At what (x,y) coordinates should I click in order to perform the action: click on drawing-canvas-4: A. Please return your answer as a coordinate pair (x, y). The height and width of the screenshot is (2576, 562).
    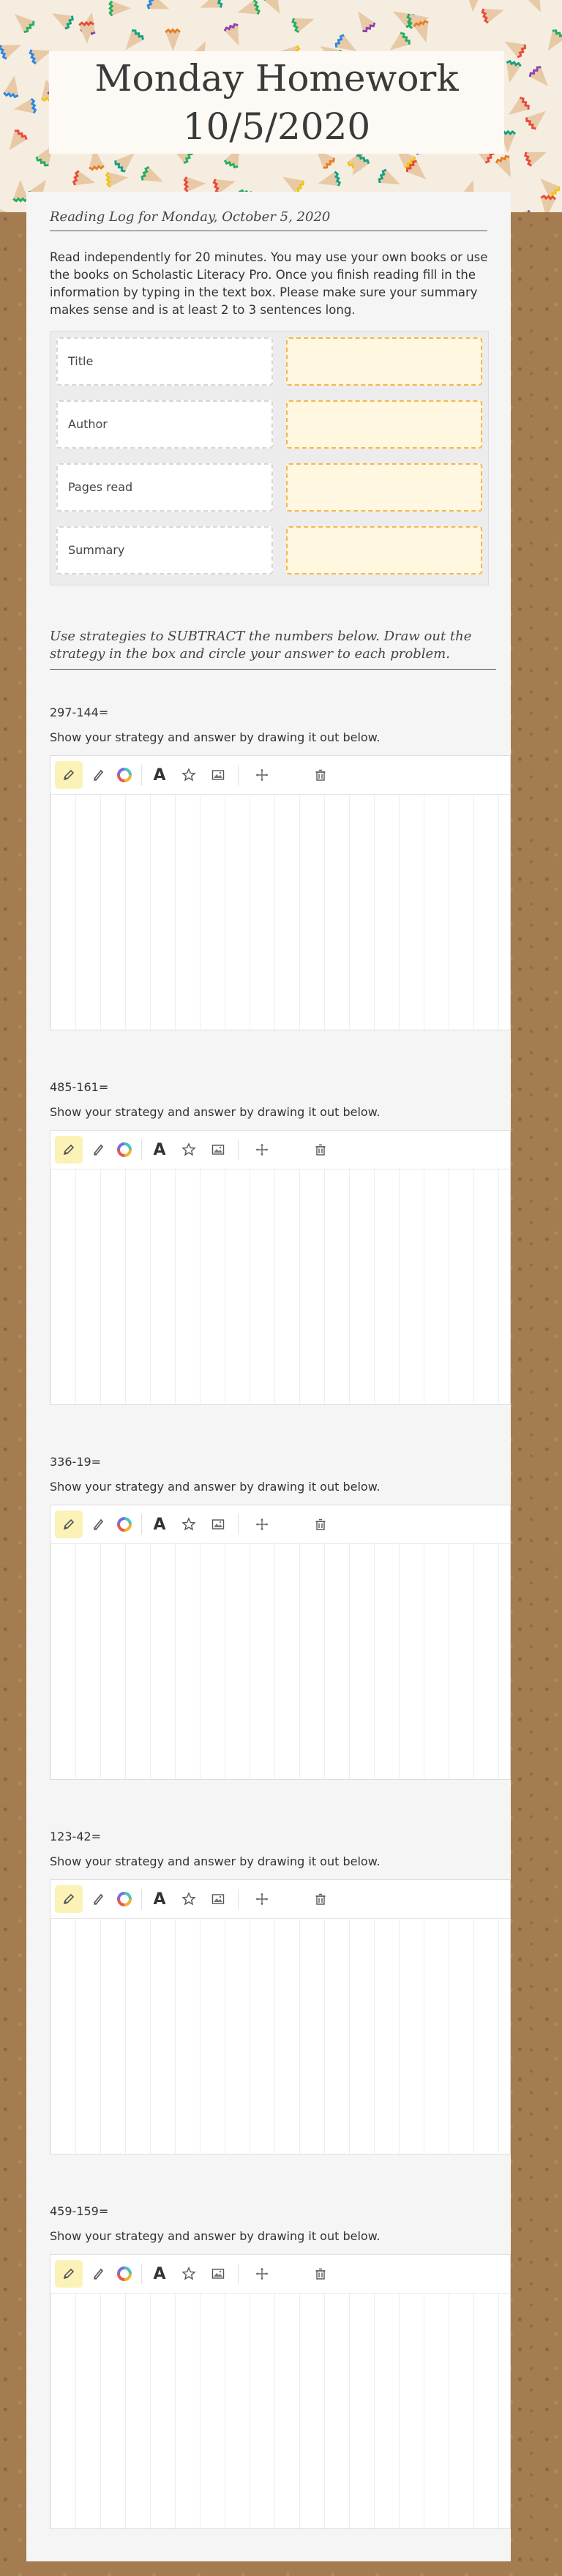
    Looking at the image, I should click on (280, 2016).